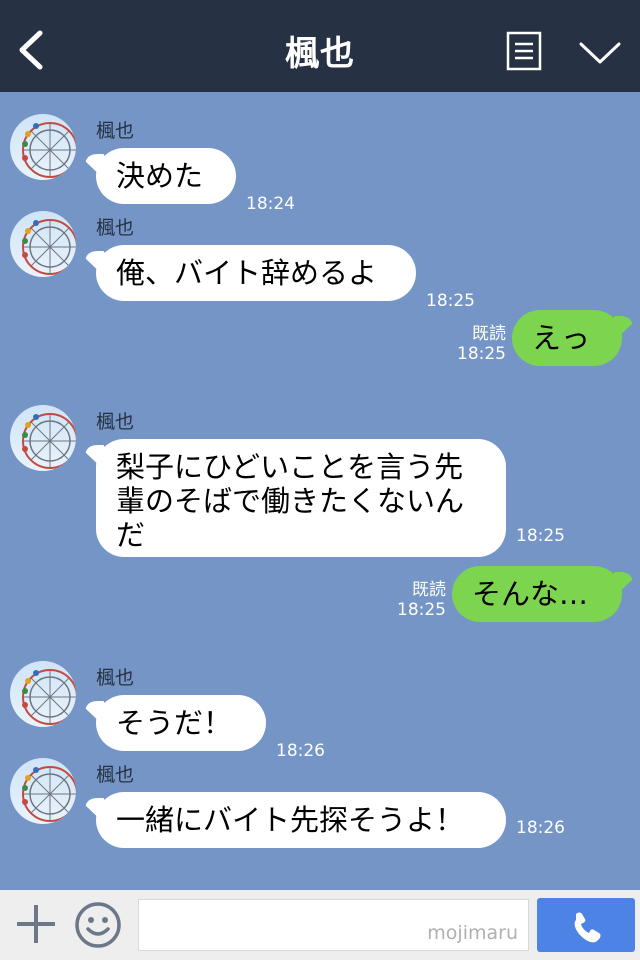 This screenshot has width=640, height=960. I want to click on notes-icon, so click(524, 51).